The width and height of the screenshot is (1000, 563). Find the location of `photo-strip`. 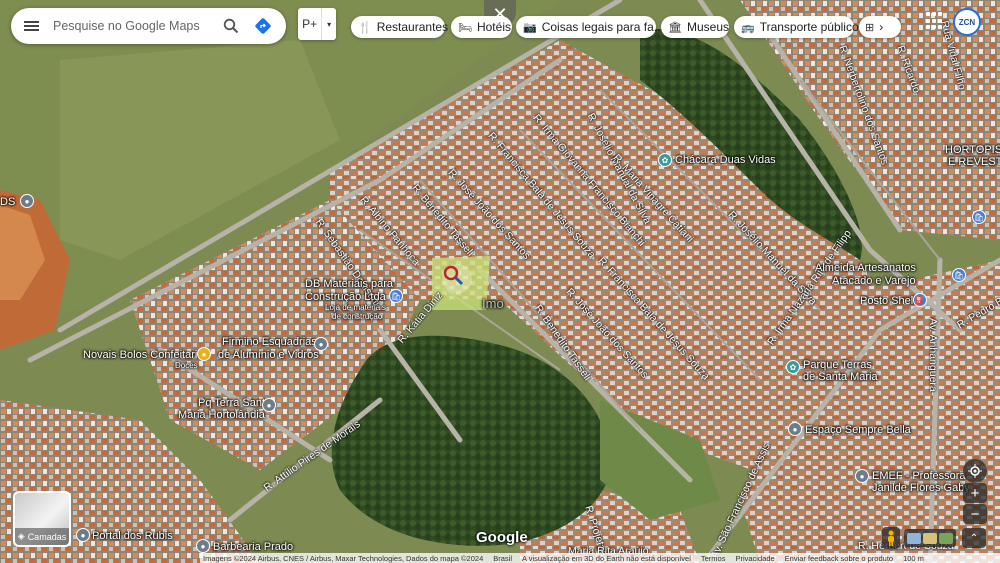

photo-strip is located at coordinates (930, 538).